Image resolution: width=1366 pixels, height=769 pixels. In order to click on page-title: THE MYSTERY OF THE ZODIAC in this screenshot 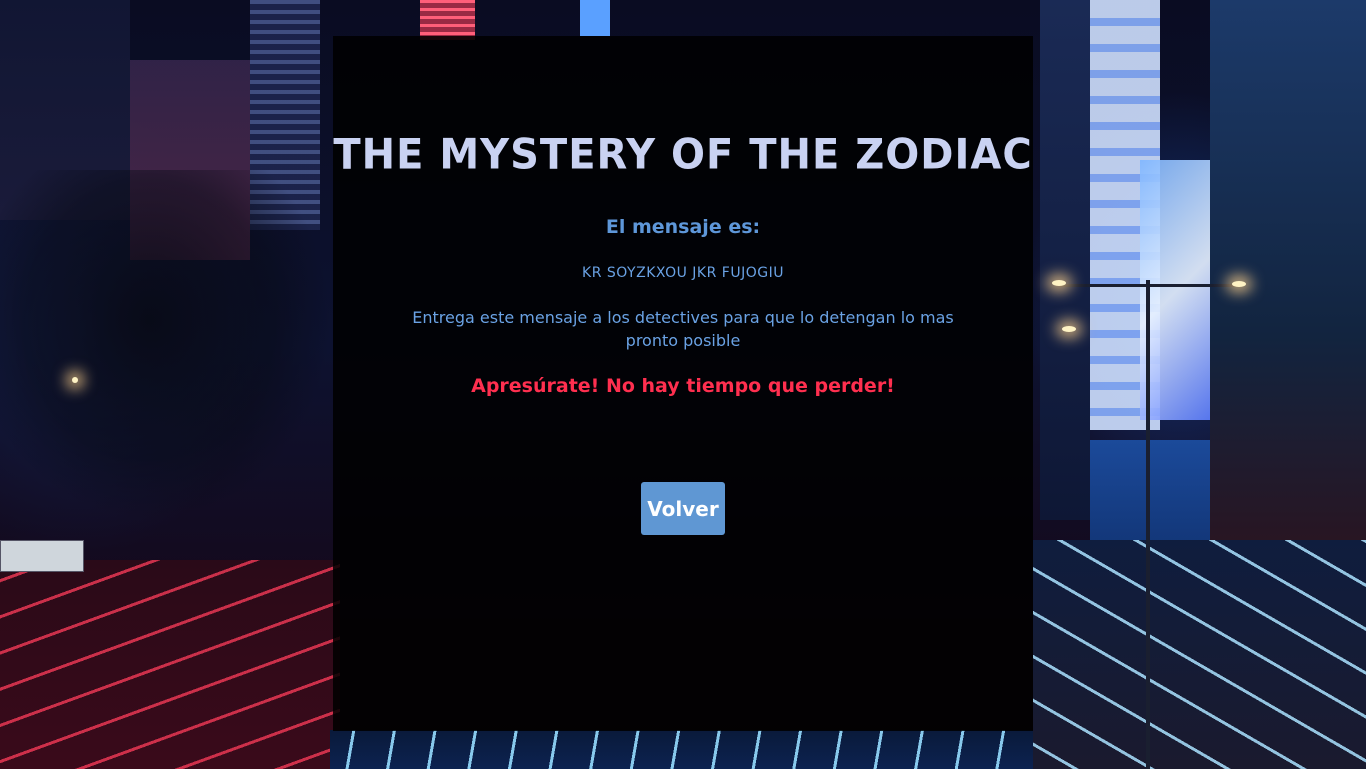, I will do `click(683, 155)`.